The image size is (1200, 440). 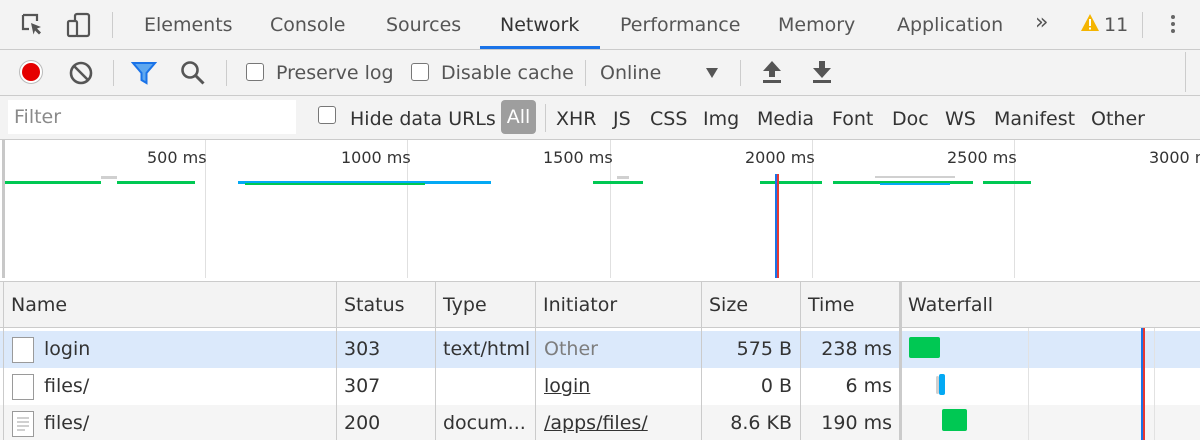 What do you see at coordinates (177, 157) in the screenshot?
I see `overview-tick-label: 500 ms` at bounding box center [177, 157].